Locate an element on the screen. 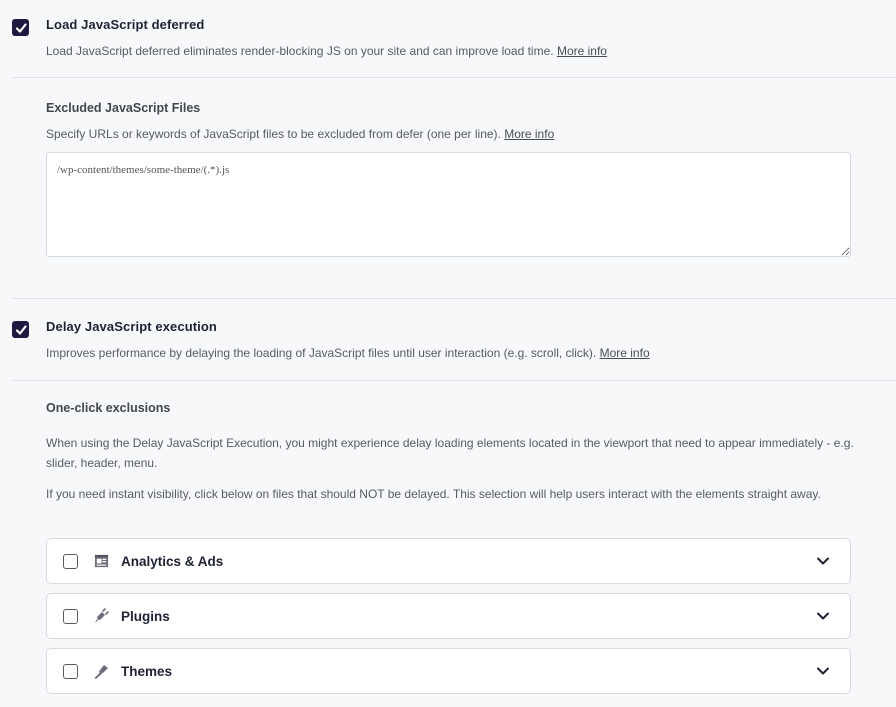 The height and width of the screenshot is (707, 896). analytics-icon is located at coordinates (101, 561).